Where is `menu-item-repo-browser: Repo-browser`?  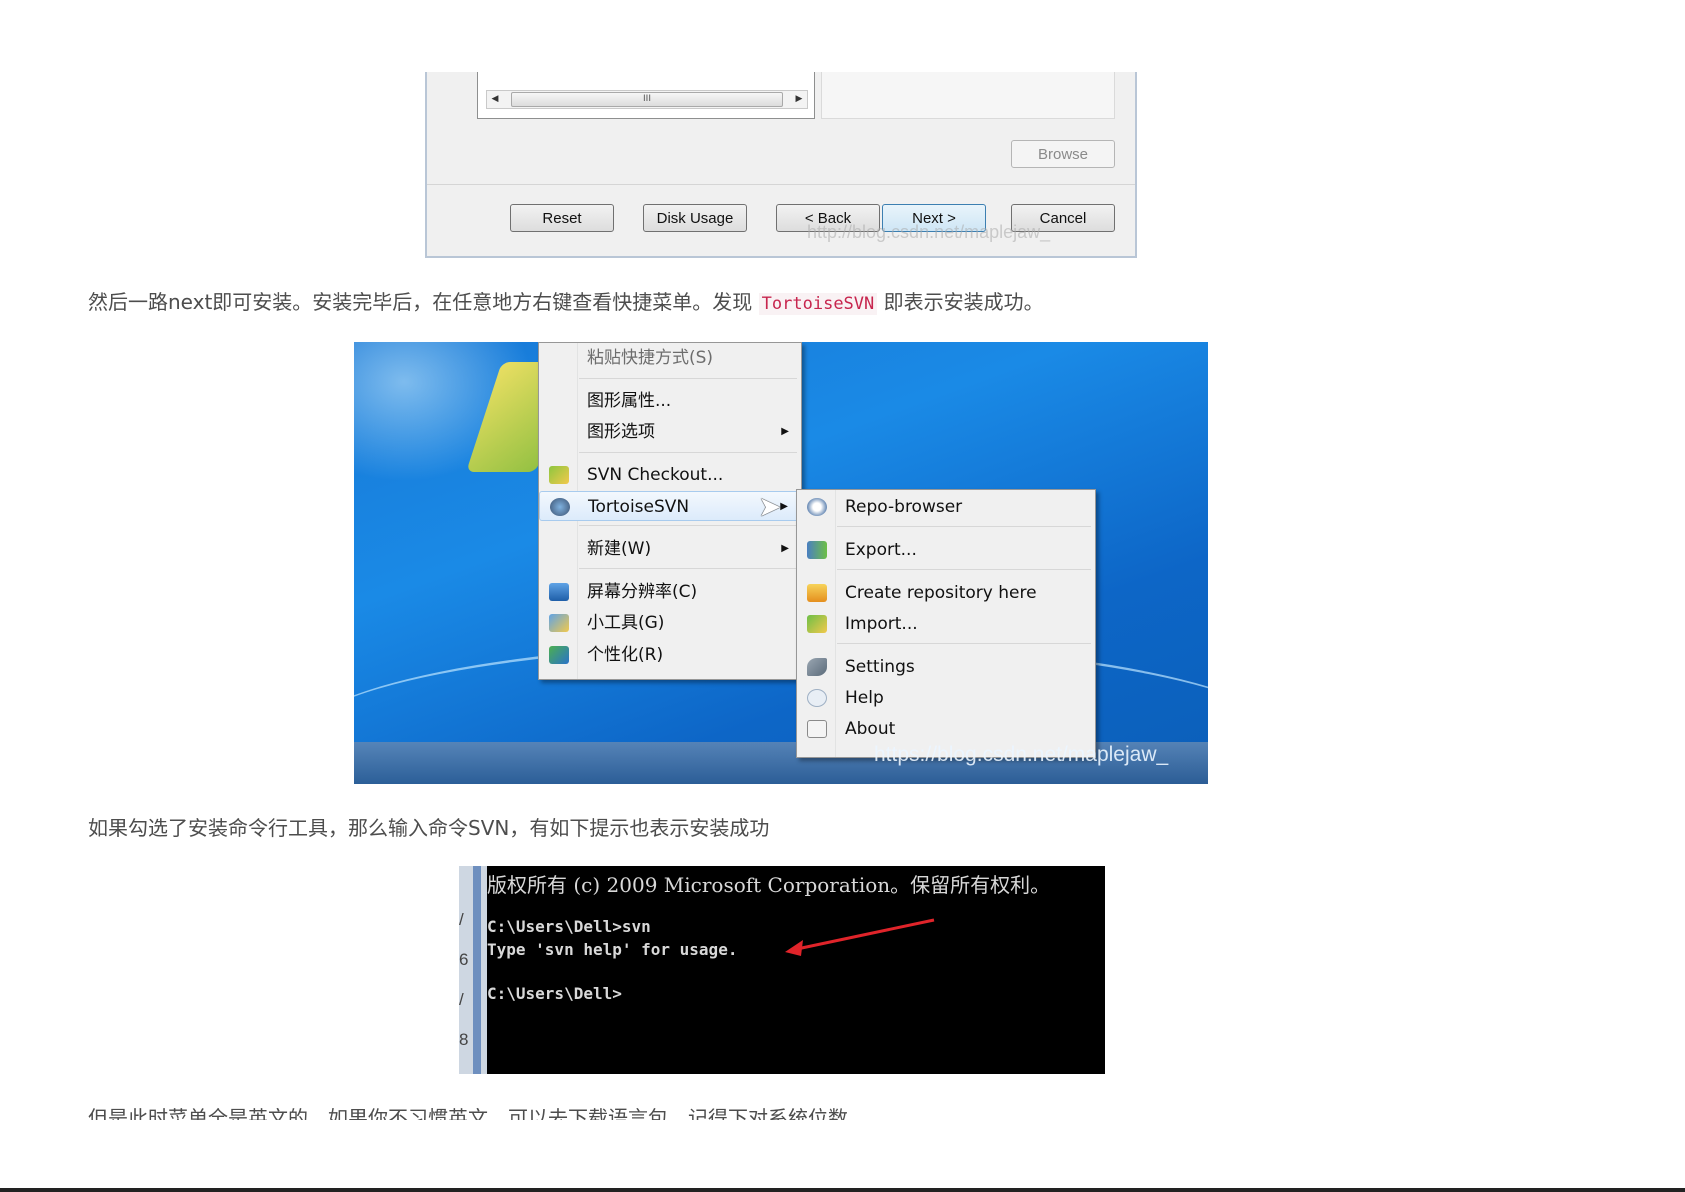
menu-item-repo-browser: Repo-browser is located at coordinates (946, 507).